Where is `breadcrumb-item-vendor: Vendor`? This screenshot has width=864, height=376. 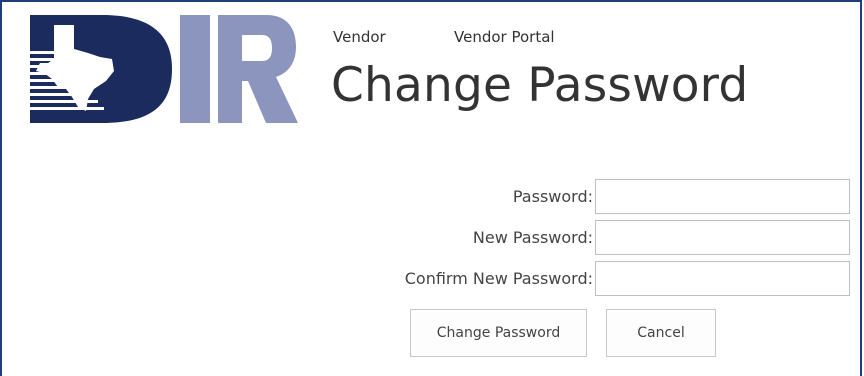 breadcrumb-item-vendor: Vendor is located at coordinates (359, 37).